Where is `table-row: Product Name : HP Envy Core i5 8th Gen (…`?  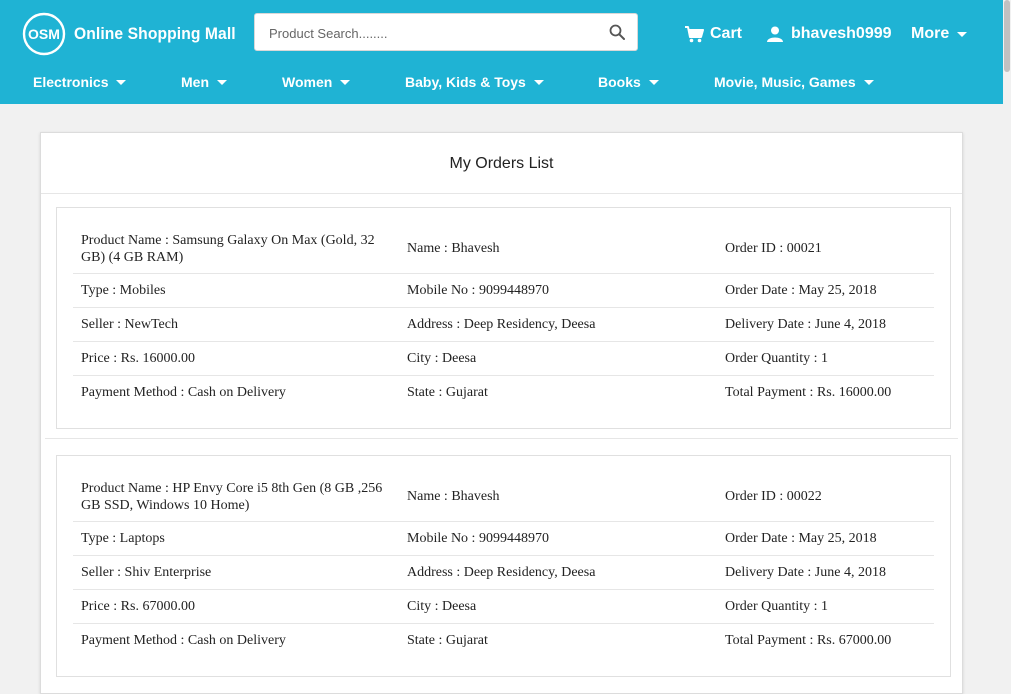 table-row: Product Name : HP Envy Core i5 8th Gen (… is located at coordinates (503, 496).